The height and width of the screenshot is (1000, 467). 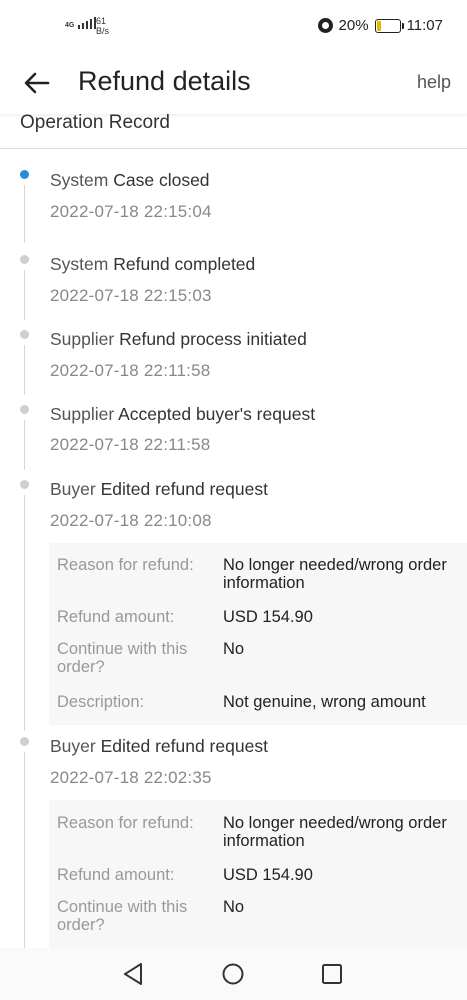 I want to click on signal-icon: 4G, so click(x=81, y=23).